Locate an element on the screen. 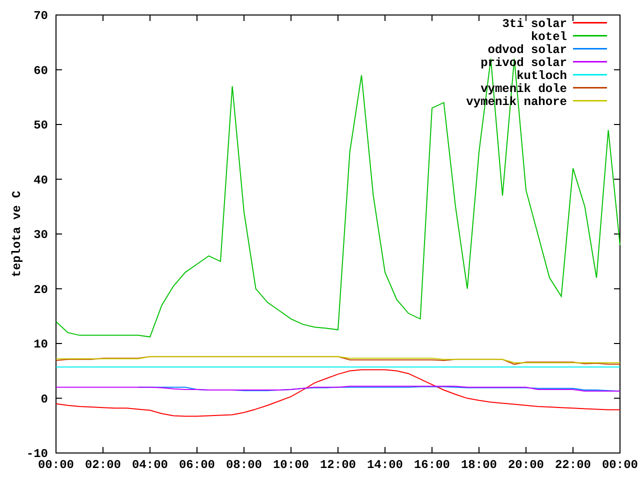  axis-tick-label: 22:00 is located at coordinates (573, 465).